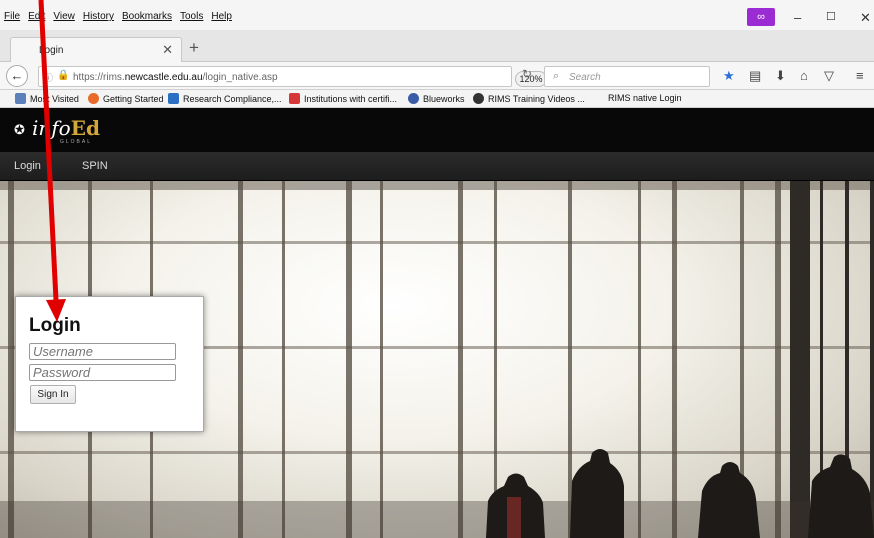 The height and width of the screenshot is (538, 874). I want to click on new-tab-button: +, so click(194, 48).